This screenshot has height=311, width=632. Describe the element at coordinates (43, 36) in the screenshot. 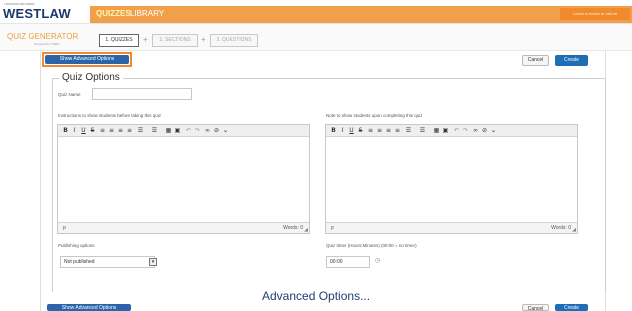

I see `quiz-generator-title: QUIZ GENERATOR` at that location.